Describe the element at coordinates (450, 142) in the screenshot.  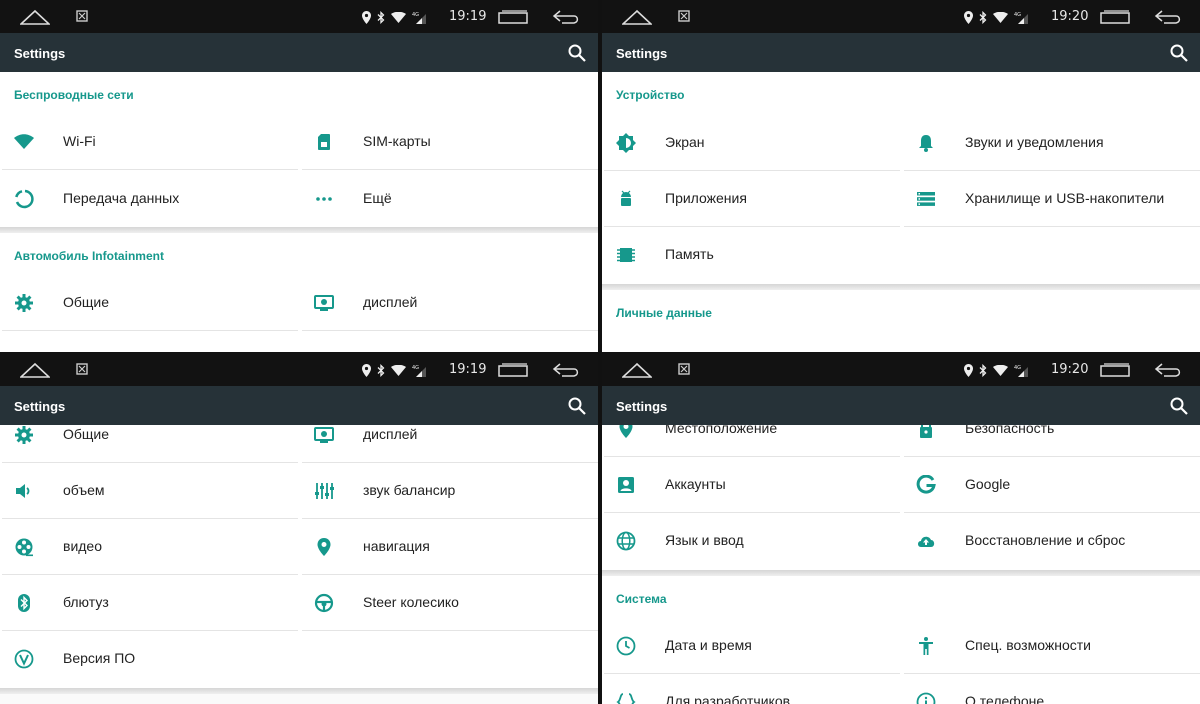
I see `setting-sim-cards: SIM-карты` at that location.